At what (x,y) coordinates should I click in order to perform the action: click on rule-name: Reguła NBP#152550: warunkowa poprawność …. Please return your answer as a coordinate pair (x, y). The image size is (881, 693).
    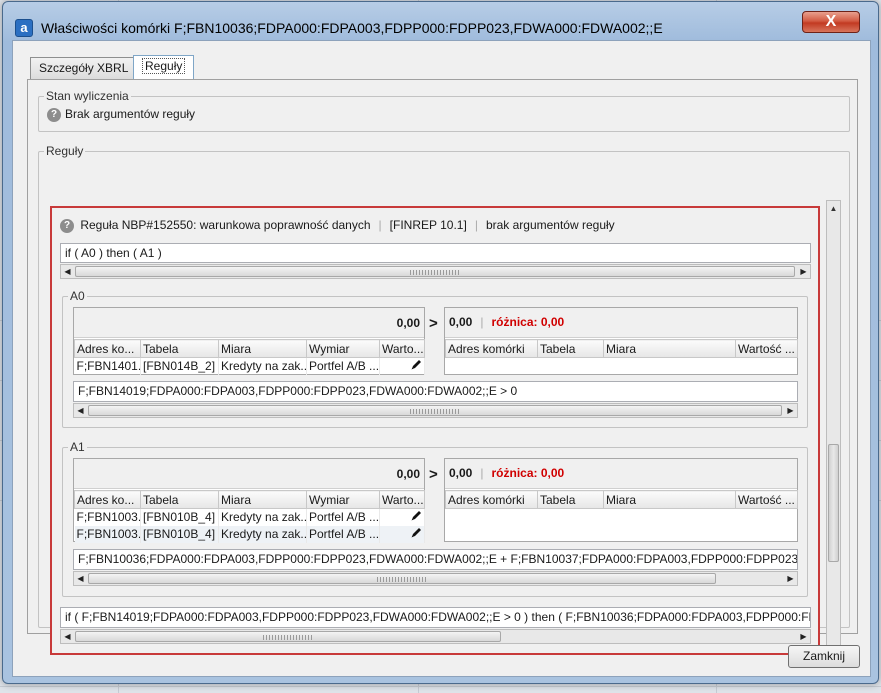
    Looking at the image, I should click on (225, 225).